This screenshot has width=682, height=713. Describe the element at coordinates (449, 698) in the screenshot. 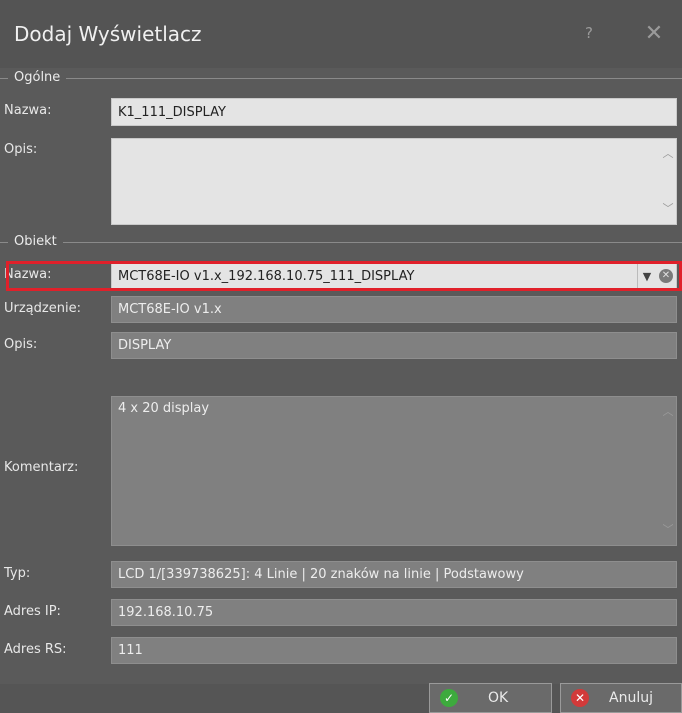

I see `check-icon: ✓` at that location.